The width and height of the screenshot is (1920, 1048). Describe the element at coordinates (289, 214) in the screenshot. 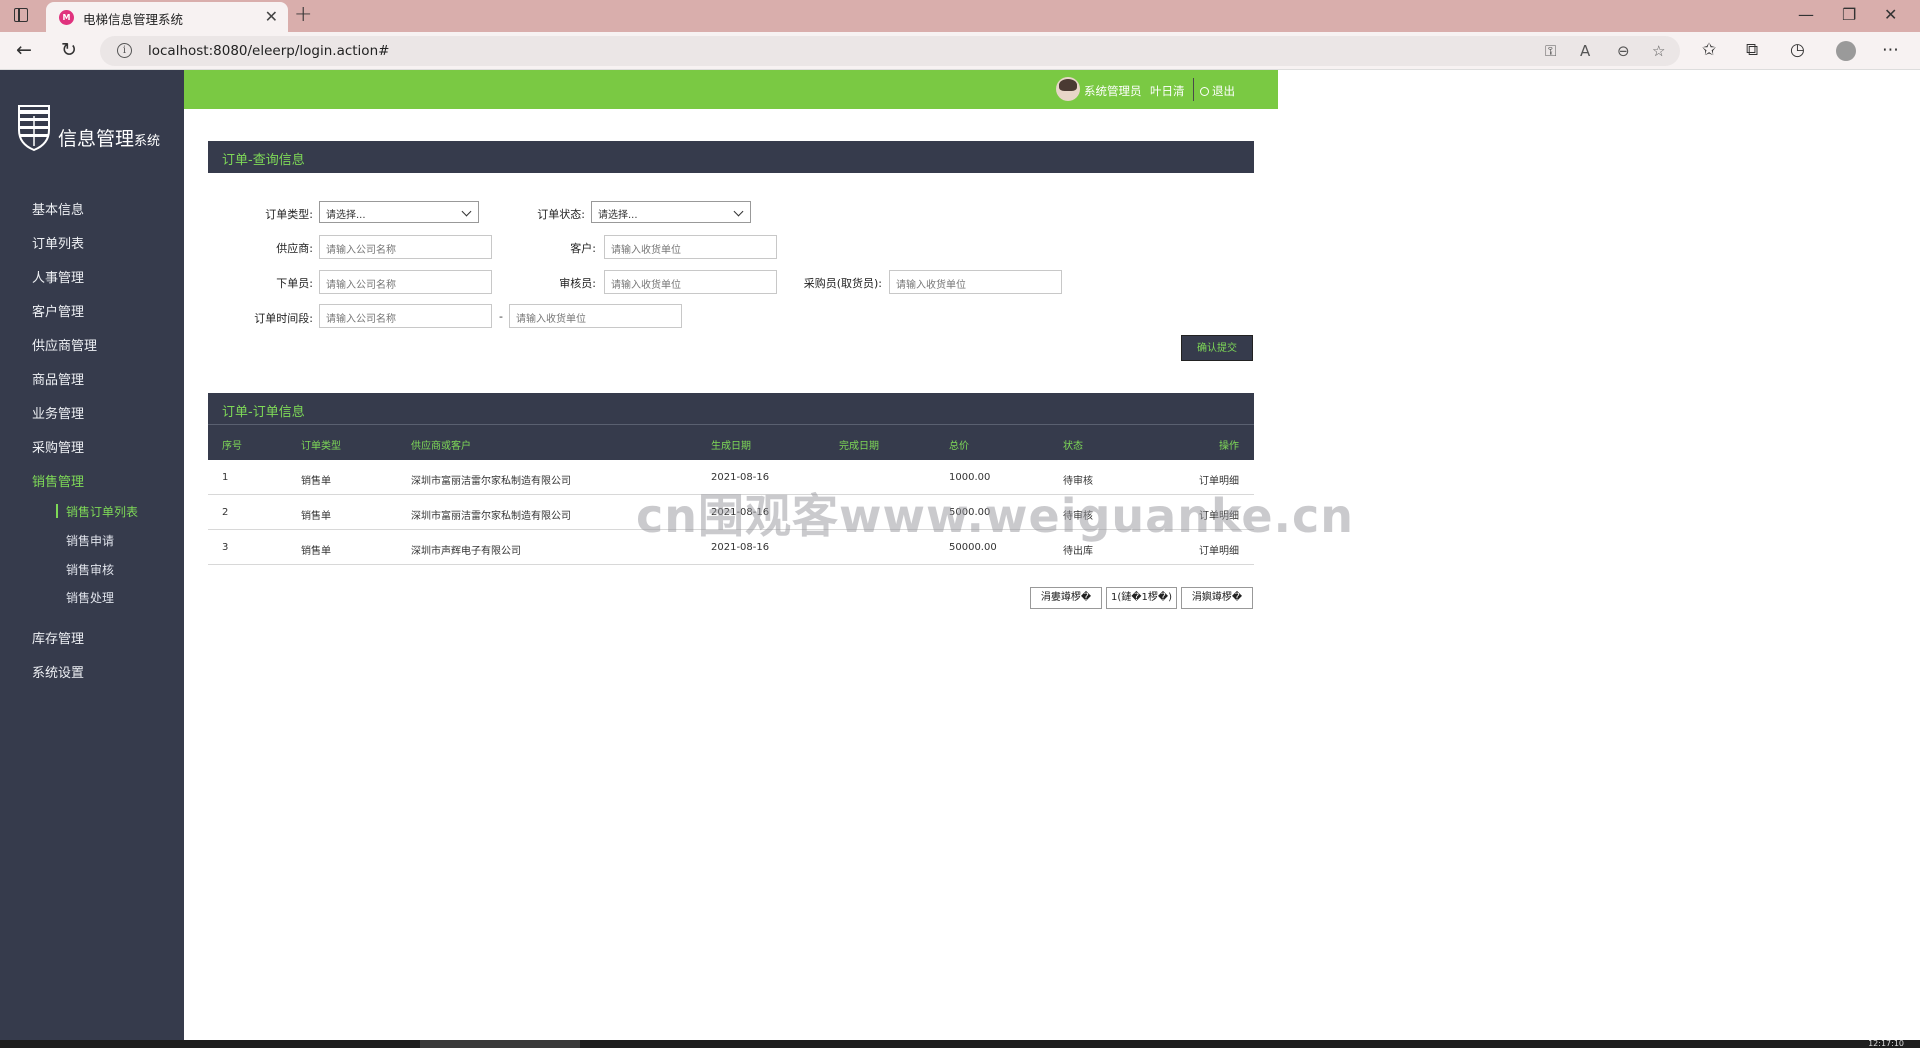

I see `order-type-label: 订单类型:` at that location.